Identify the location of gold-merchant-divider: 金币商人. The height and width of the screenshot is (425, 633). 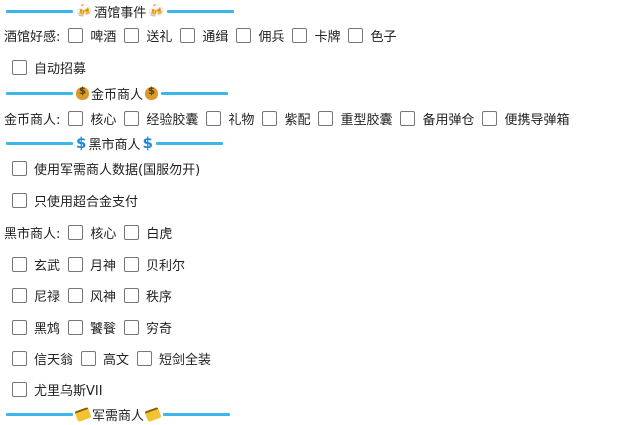
(117, 93).